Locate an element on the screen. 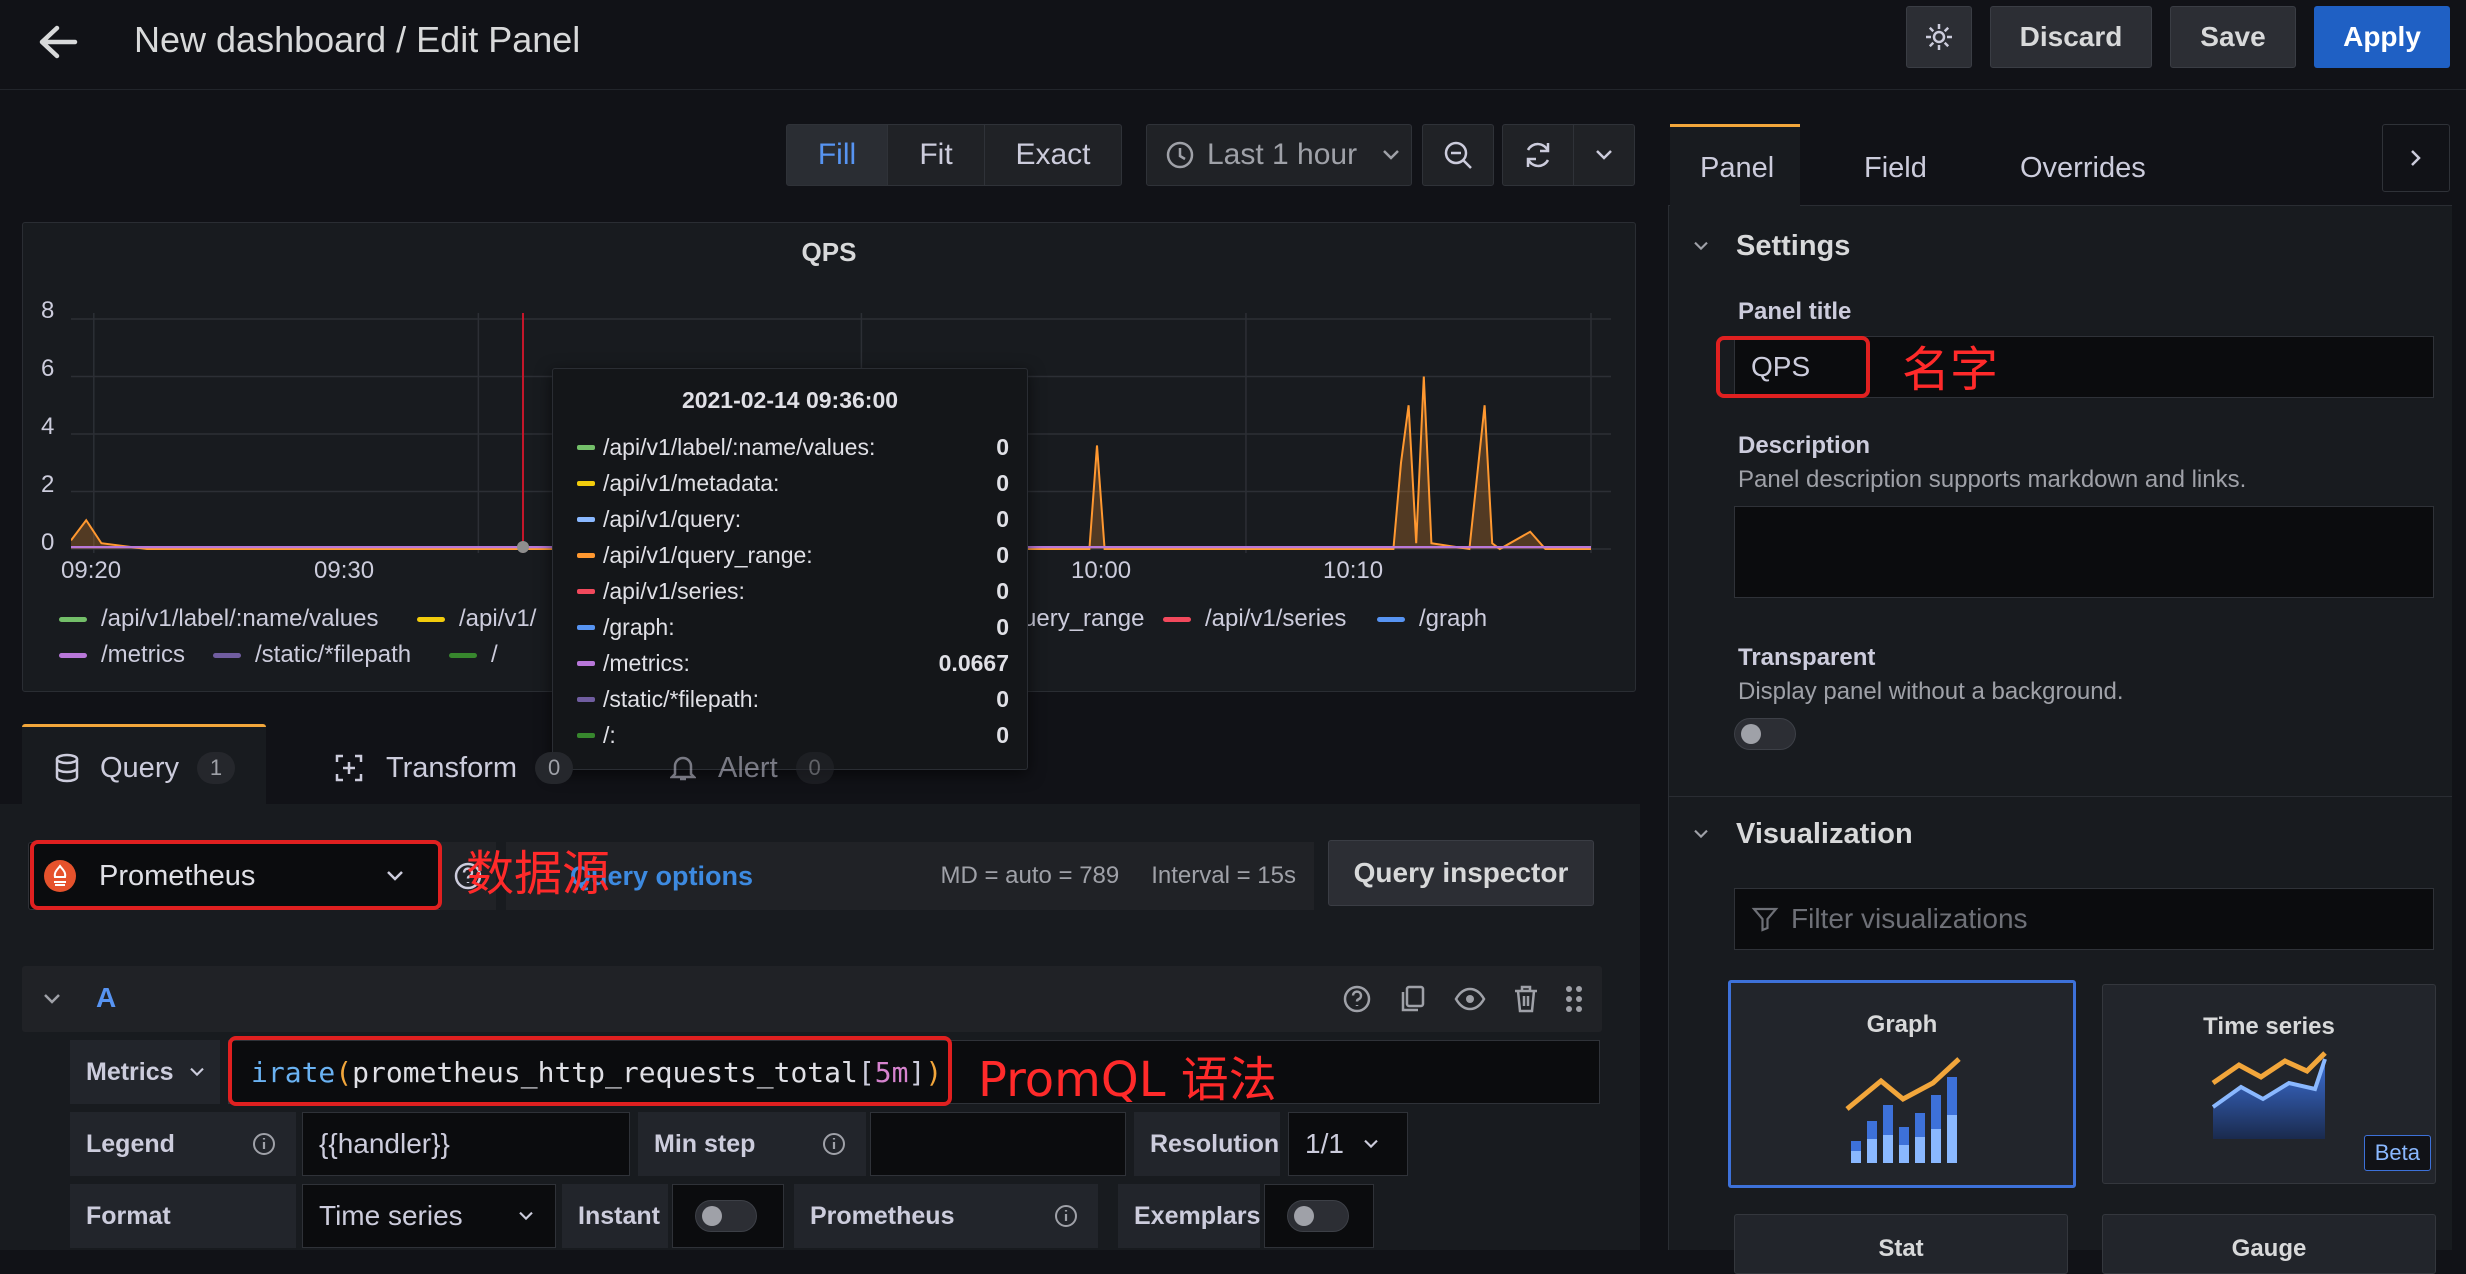 Image resolution: width=2466 pixels, height=1274 pixels. tooltip-series-name: /metrics: is located at coordinates (646, 662).